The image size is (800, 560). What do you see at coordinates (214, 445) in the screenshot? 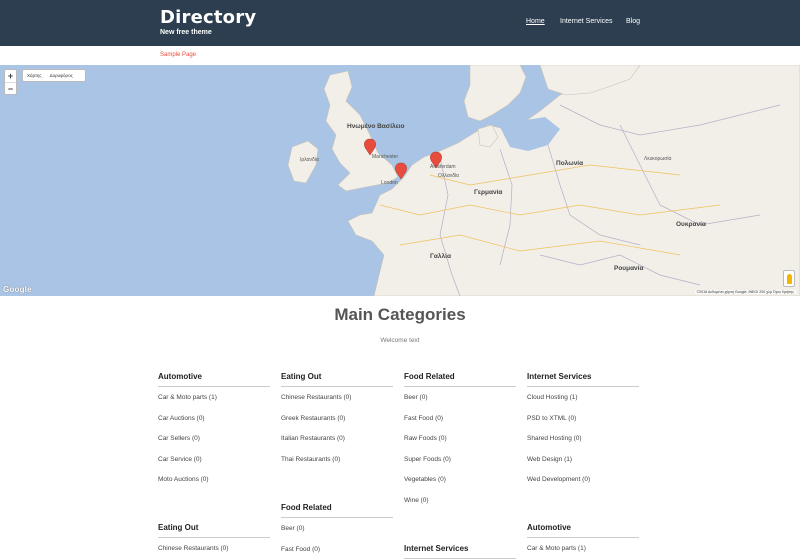
I see `category-item: Car Sellers (0)` at bounding box center [214, 445].